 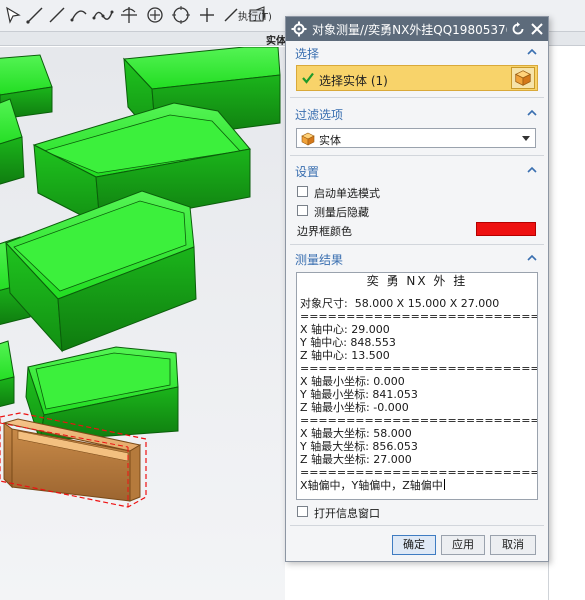 I want to click on result-line: Y 轴最小坐标: 841.053, so click(x=359, y=394).